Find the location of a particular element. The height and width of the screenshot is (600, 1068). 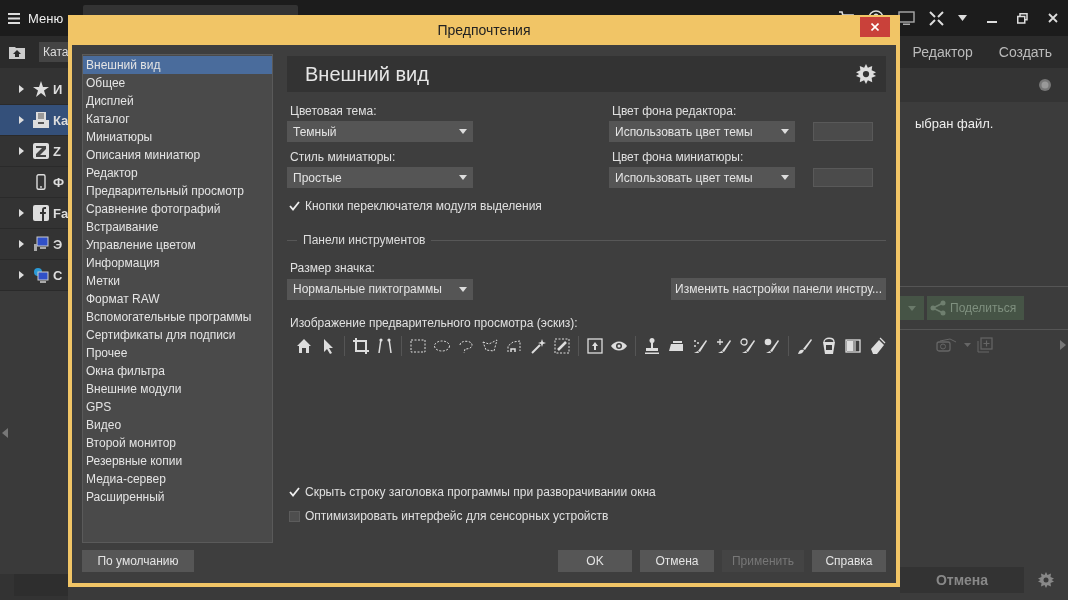

ring-brush-icon is located at coordinates (748, 346).